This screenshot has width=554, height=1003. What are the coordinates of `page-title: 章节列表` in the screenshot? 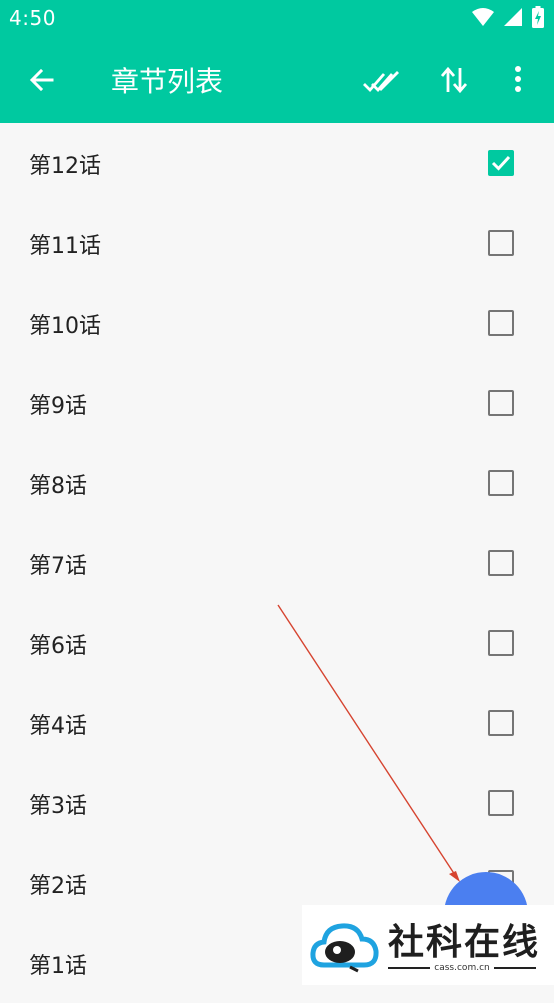 It's located at (167, 81).